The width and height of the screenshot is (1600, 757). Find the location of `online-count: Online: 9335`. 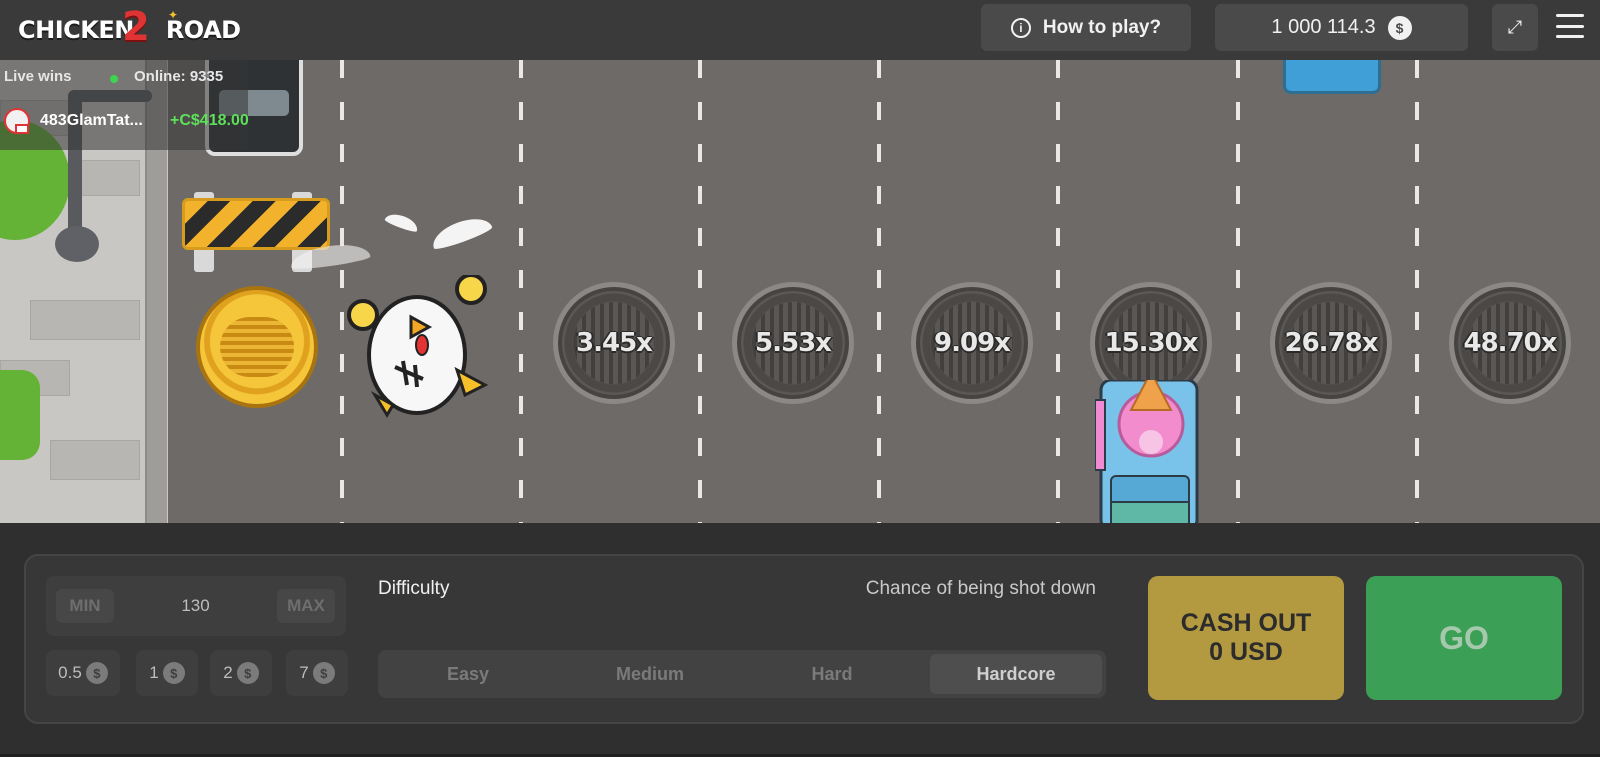

online-count: Online: 9335 is located at coordinates (179, 76).